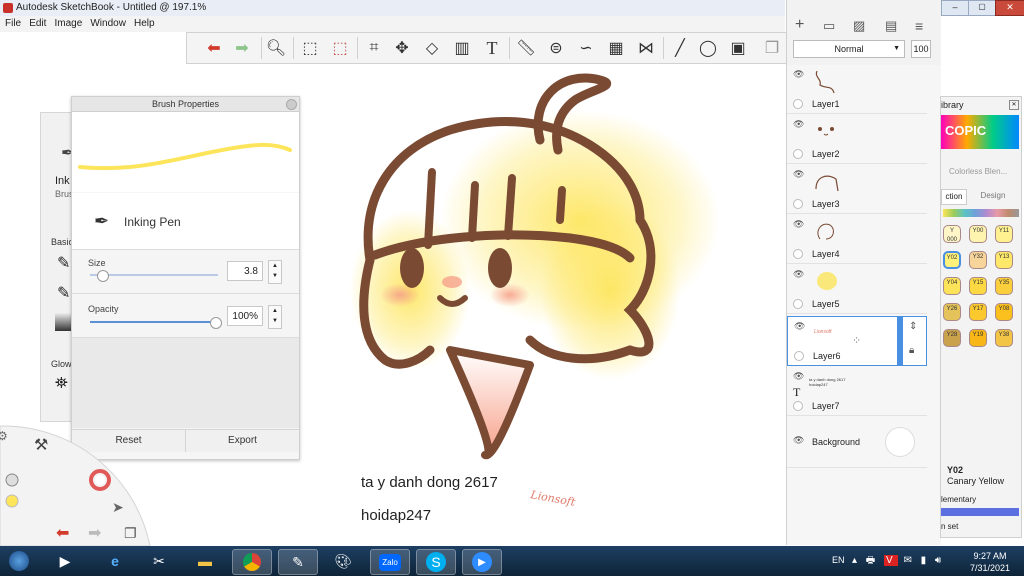  What do you see at coordinates (103, 276) in the screenshot?
I see `size-slider-knob` at bounding box center [103, 276].